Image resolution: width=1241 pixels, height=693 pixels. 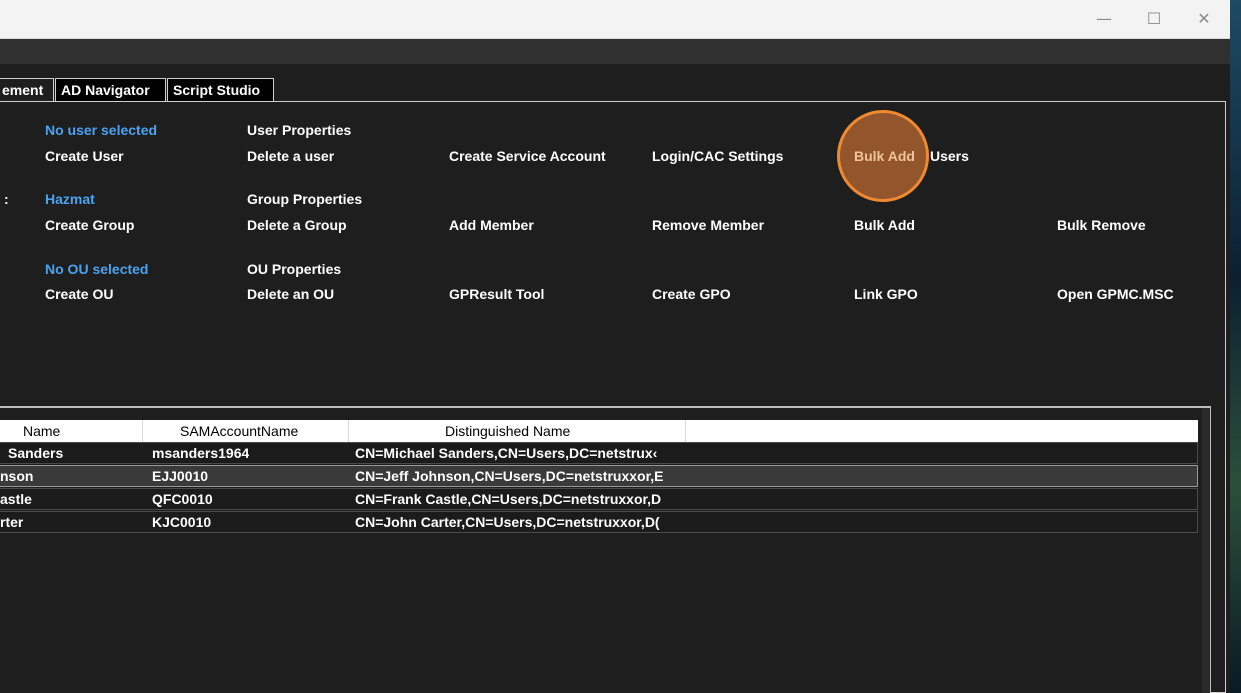 I want to click on group-properties-button: Group Properties, so click(x=304, y=199).